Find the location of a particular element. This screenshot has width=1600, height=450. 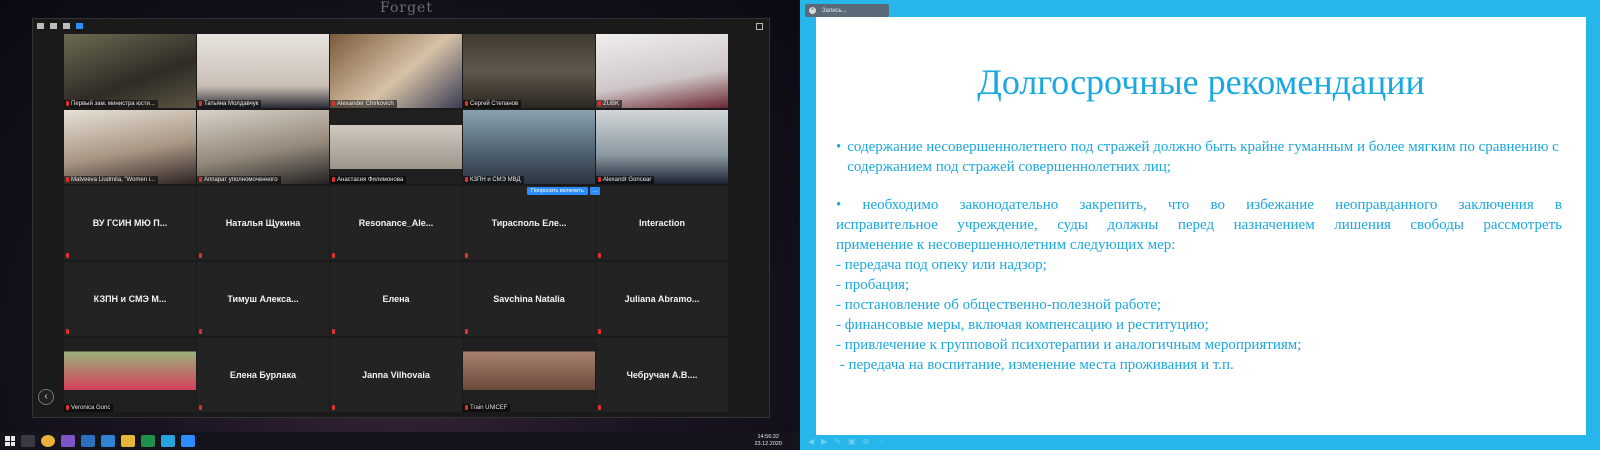

view-option-icon is located at coordinates (53, 26).